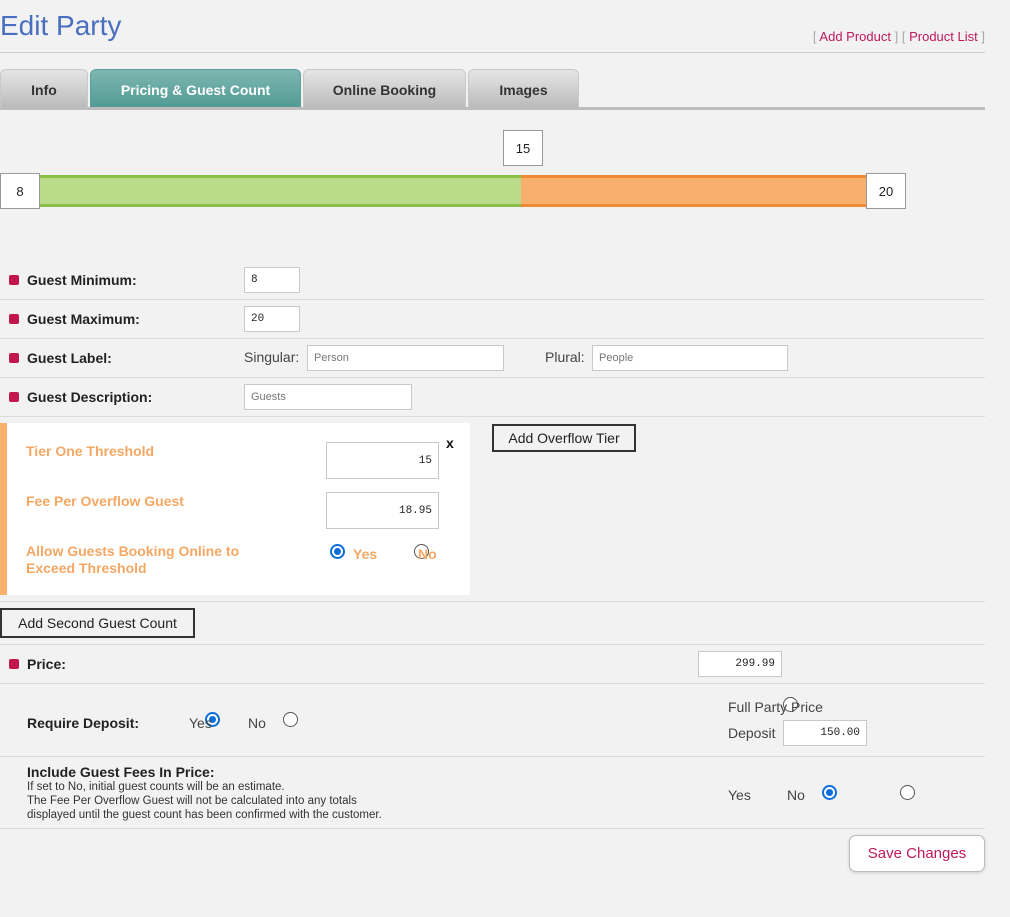  Describe the element at coordinates (898, 36) in the screenshot. I see `top-links: [ Add Product ] [ Product List ]` at that location.